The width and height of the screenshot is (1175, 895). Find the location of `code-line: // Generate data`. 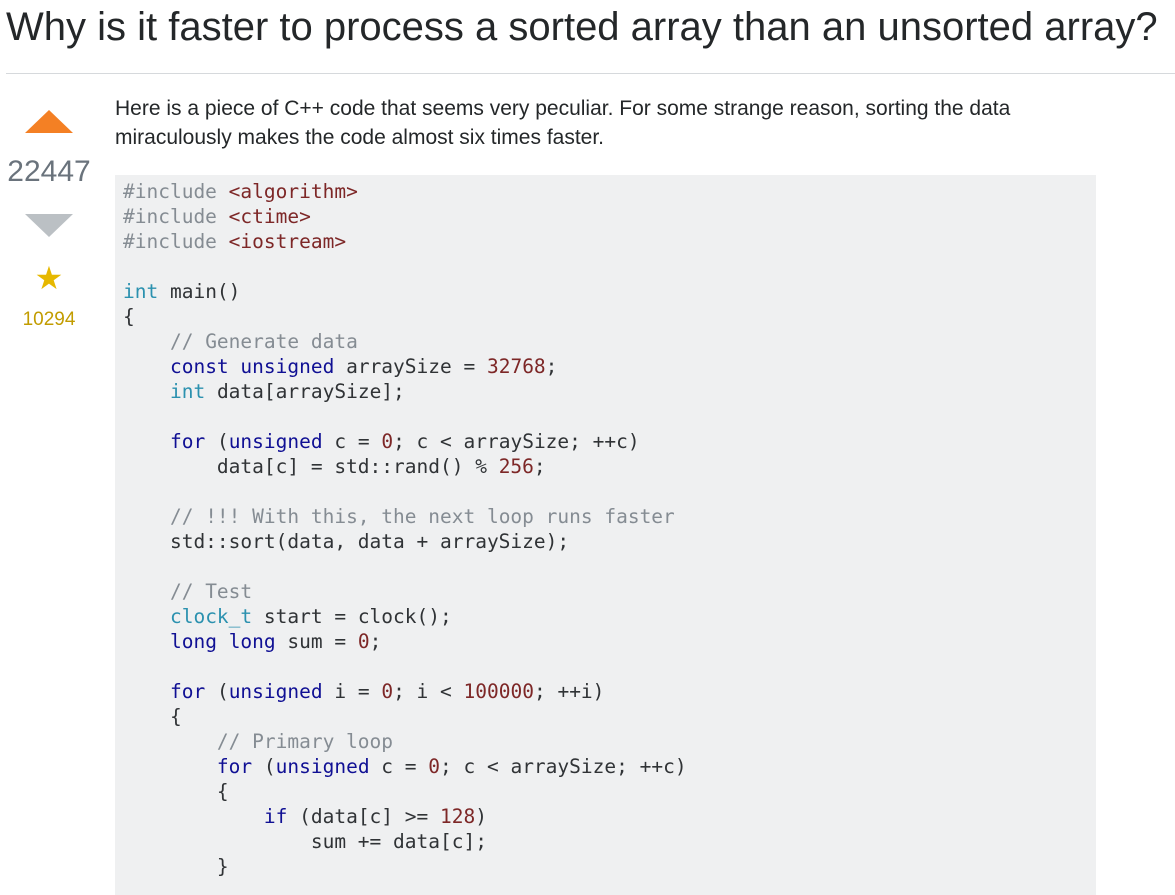

code-line: // Generate data is located at coordinates (240, 341).